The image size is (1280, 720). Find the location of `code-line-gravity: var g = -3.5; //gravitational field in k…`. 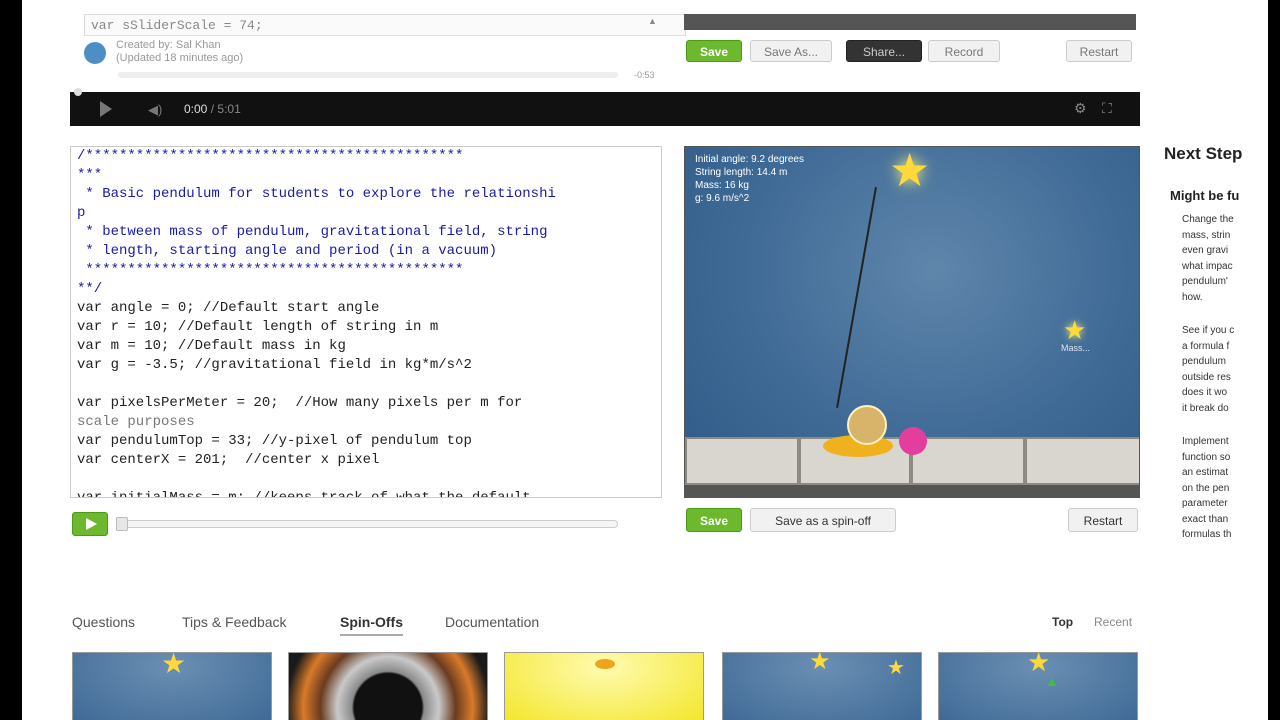

code-line-gravity: var g = -3.5; //gravitational field in k… is located at coordinates (274, 365).